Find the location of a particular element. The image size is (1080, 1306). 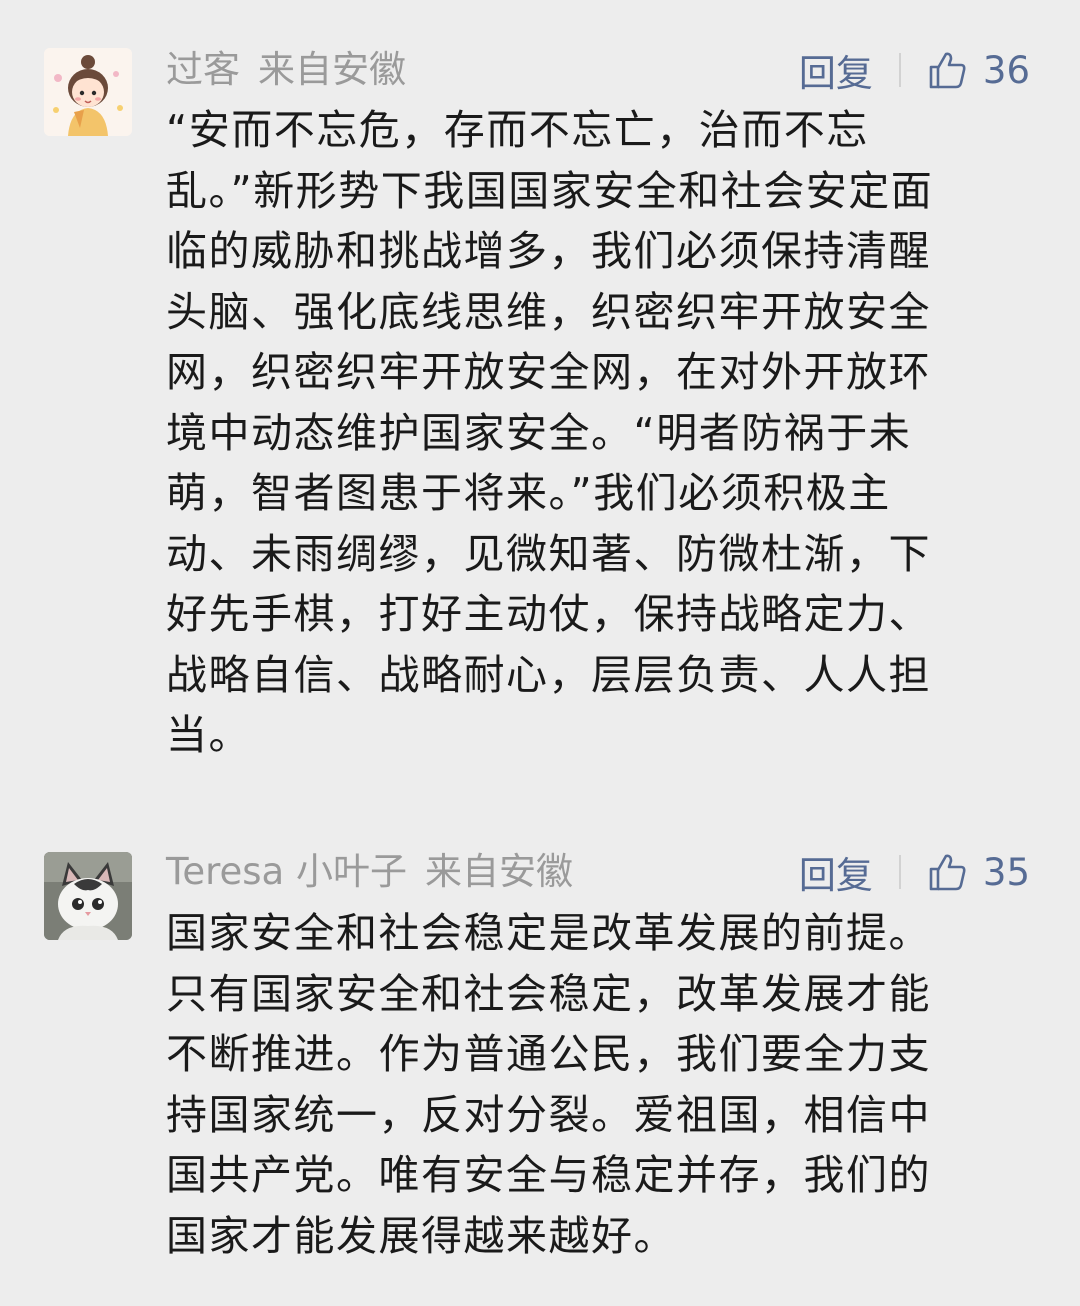

comment-actions: 回复 36 is located at coordinates (914, 70).